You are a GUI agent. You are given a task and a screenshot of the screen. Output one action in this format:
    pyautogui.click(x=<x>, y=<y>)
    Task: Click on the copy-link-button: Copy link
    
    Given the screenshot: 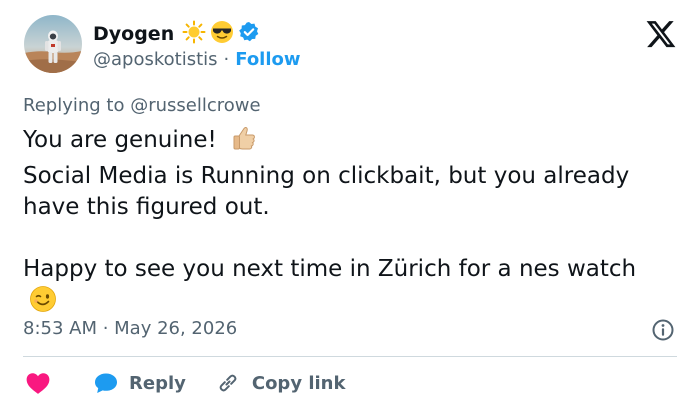 What is the action you would take?
    pyautogui.click(x=281, y=383)
    